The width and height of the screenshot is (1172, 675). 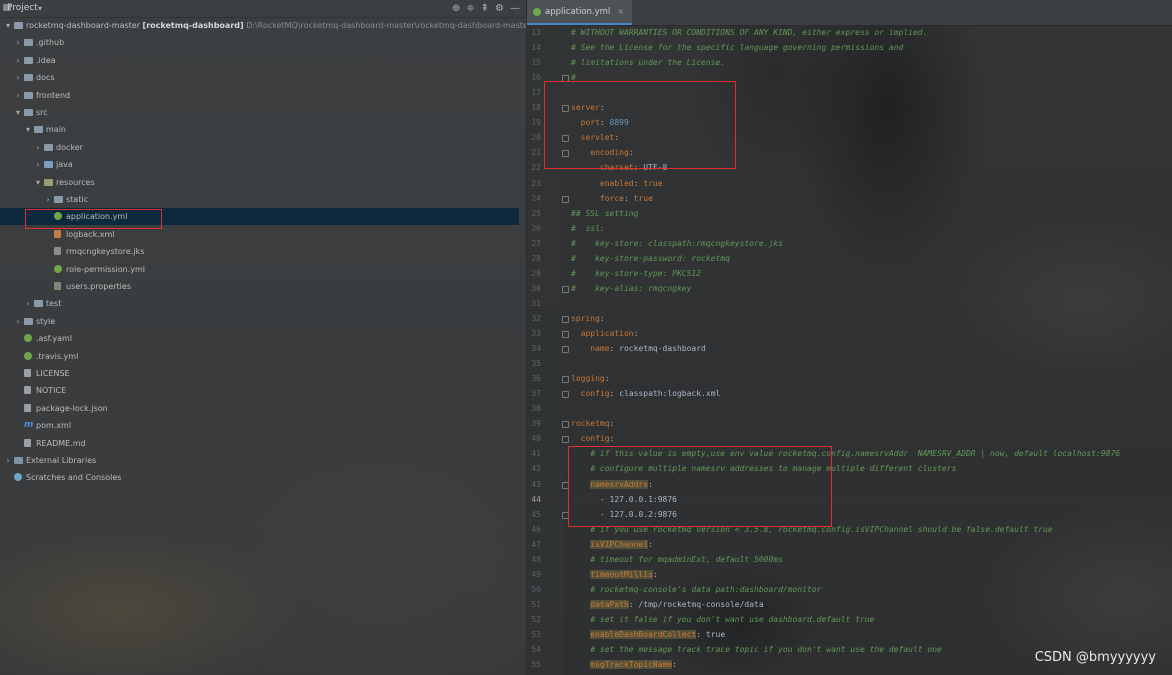 What do you see at coordinates (537, 11) in the screenshot?
I see `yaml-file-icon` at bounding box center [537, 11].